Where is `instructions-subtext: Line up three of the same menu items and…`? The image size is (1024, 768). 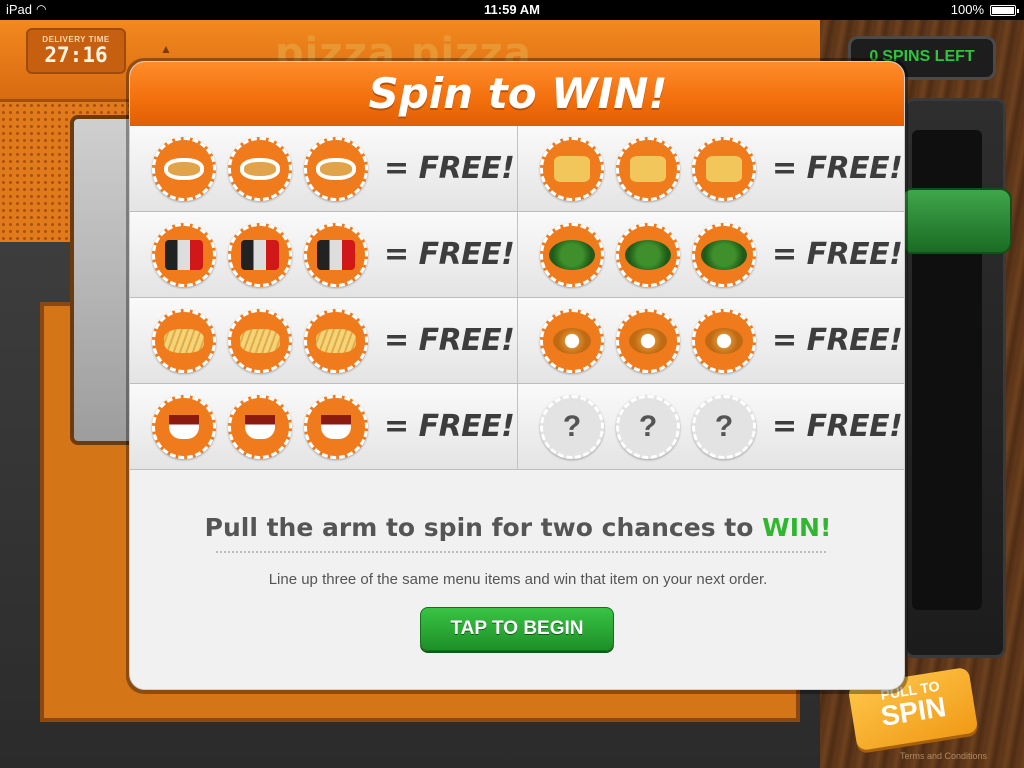
instructions-subtext: Line up three of the same menu items and… is located at coordinates (518, 579).